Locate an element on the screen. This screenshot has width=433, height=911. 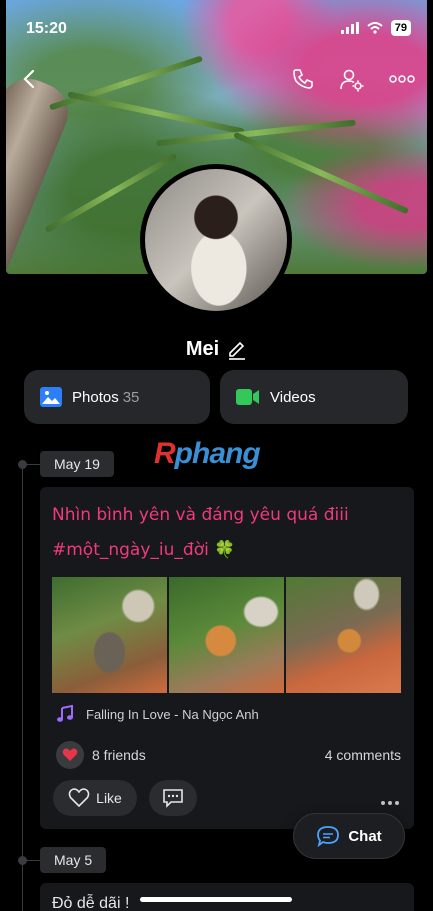
date-label: May 19 is located at coordinates (77, 464).